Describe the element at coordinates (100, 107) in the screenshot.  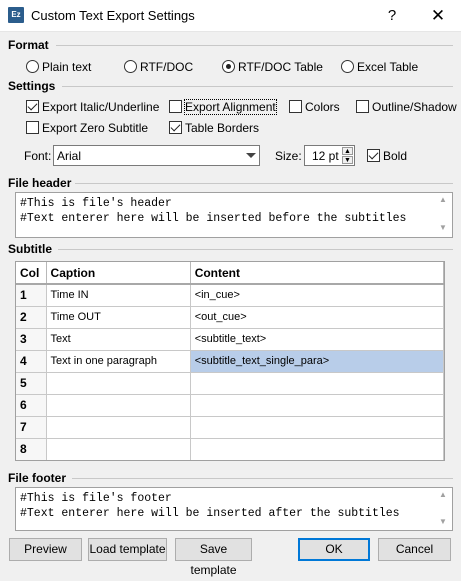
I see `export-italic-label: Export Italic/Underline` at that location.